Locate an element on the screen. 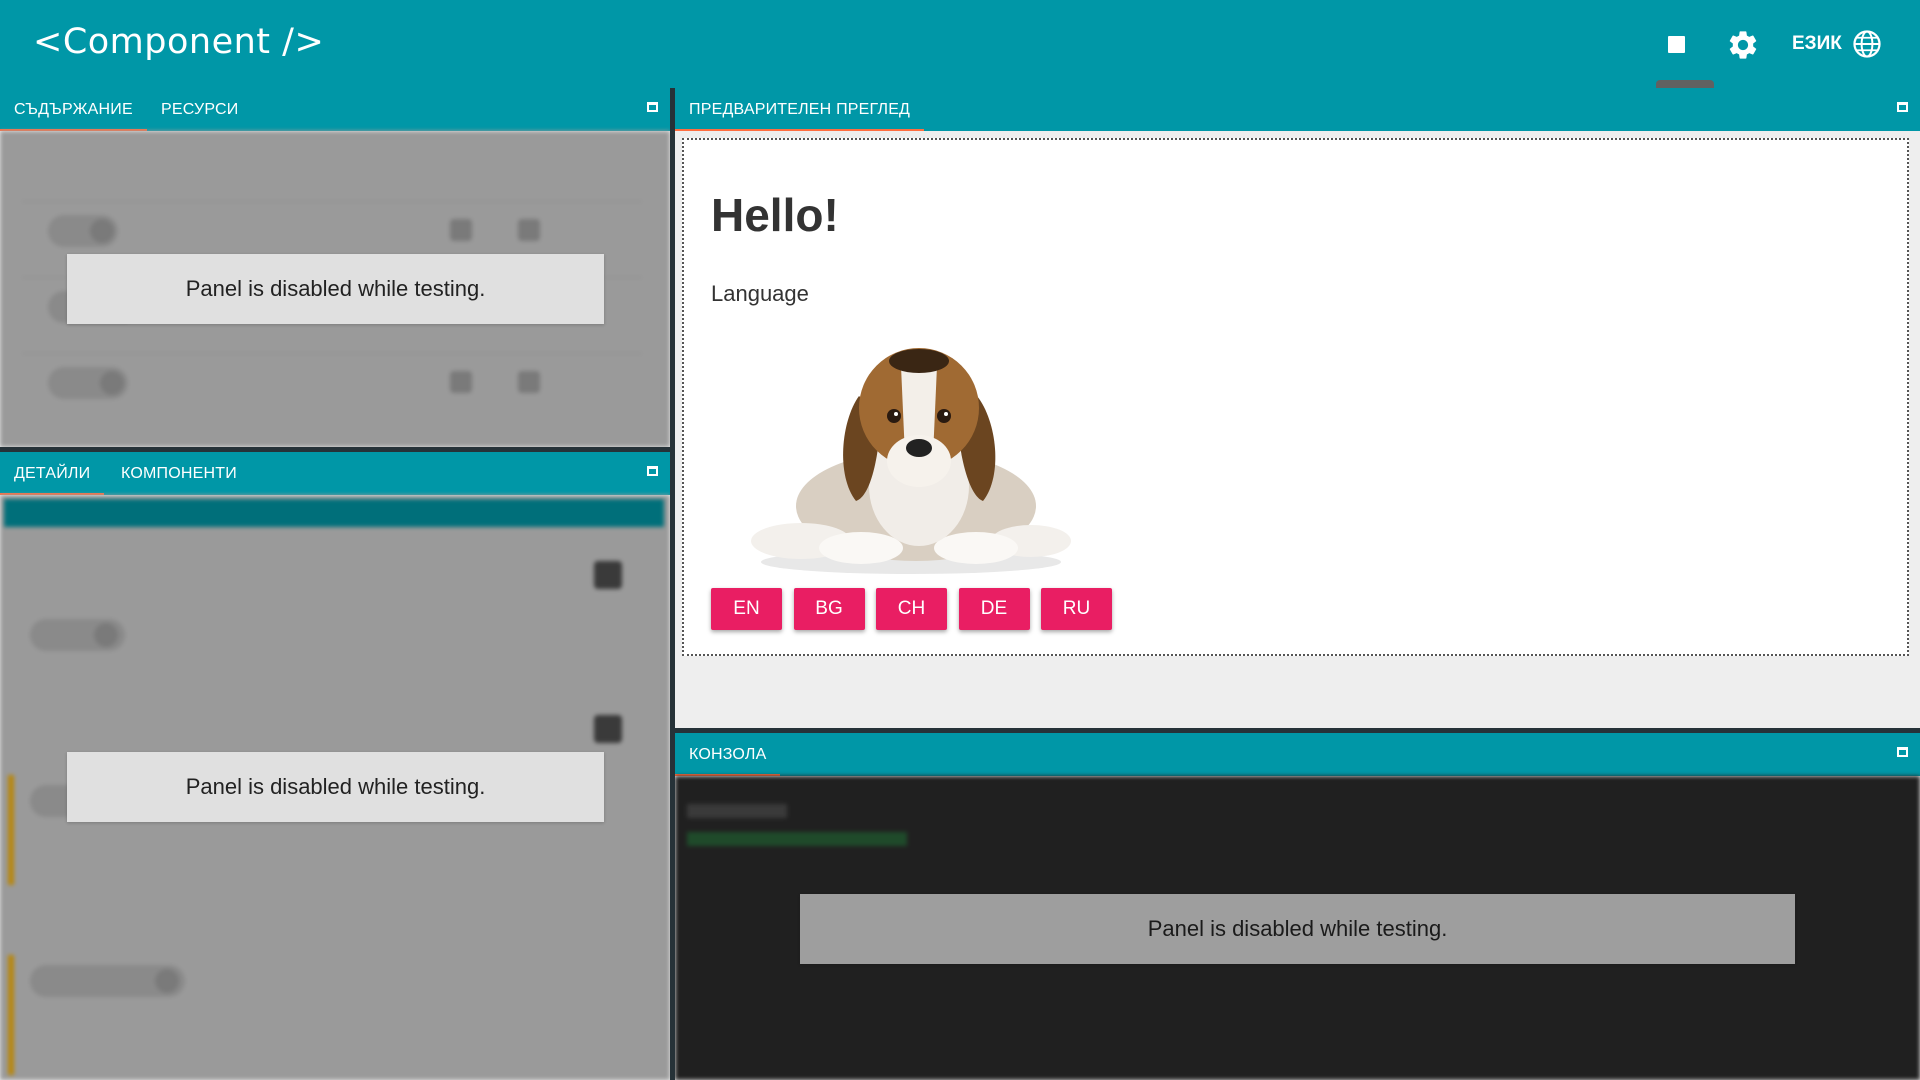 Image resolution: width=1920 pixels, height=1080 pixels. tab-console: КОНЗОЛА is located at coordinates (728, 754).